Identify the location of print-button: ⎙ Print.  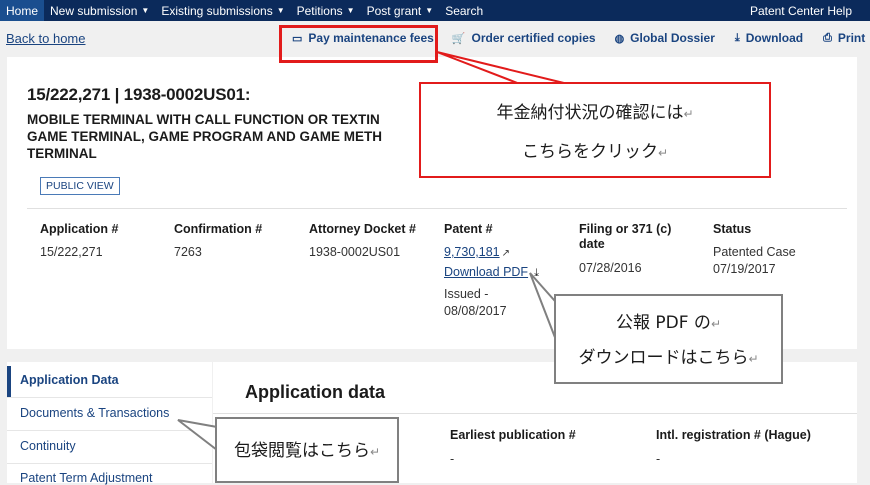
(844, 38).